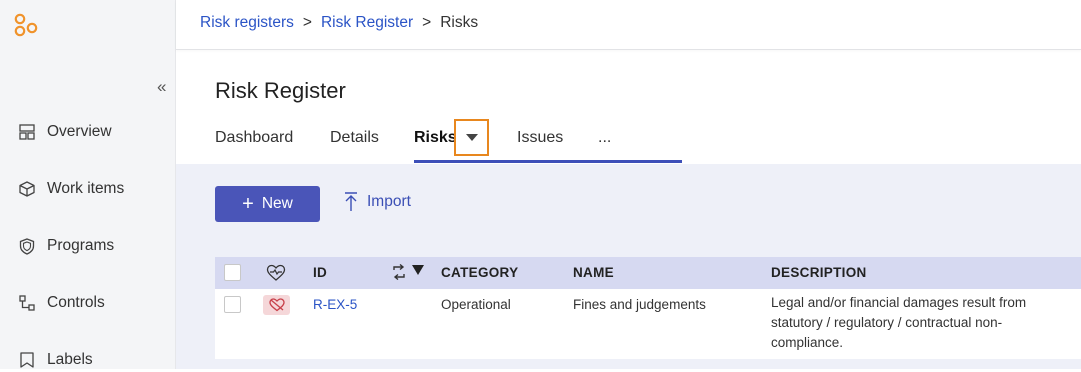 This screenshot has width=1081, height=372. What do you see at coordinates (389, 201) in the screenshot?
I see `import-button-label: Import` at bounding box center [389, 201].